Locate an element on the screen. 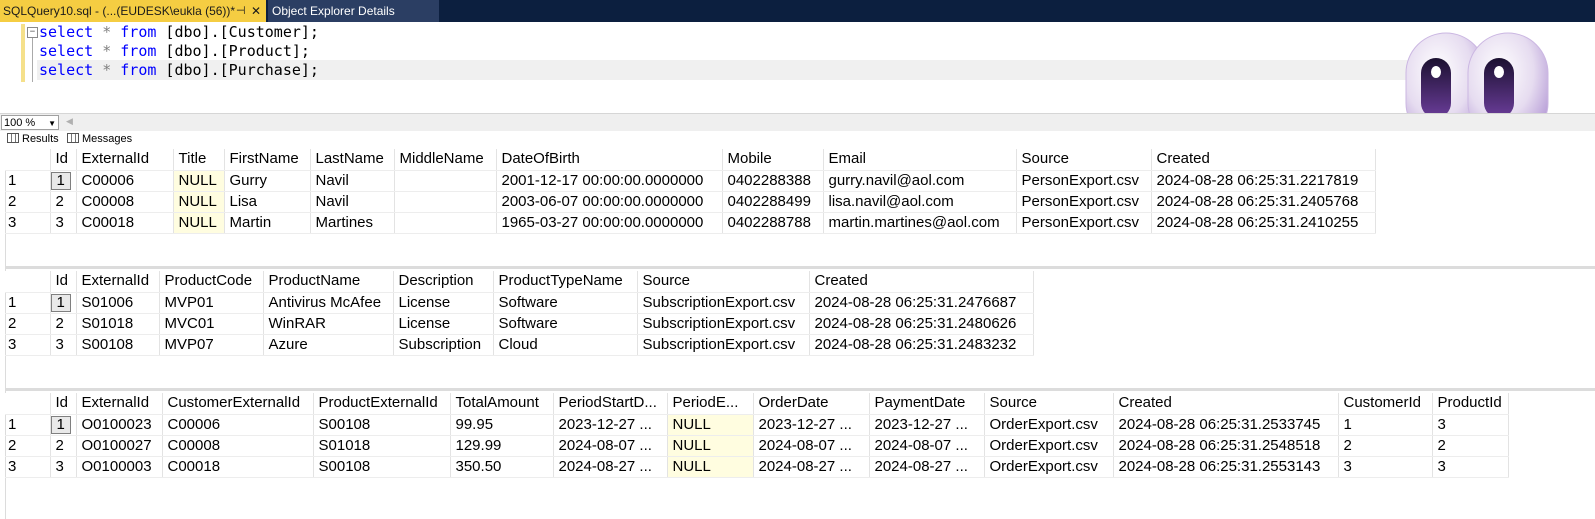 The image size is (1595, 519). zoom-select: 100 % ▼ is located at coordinates (30, 122).